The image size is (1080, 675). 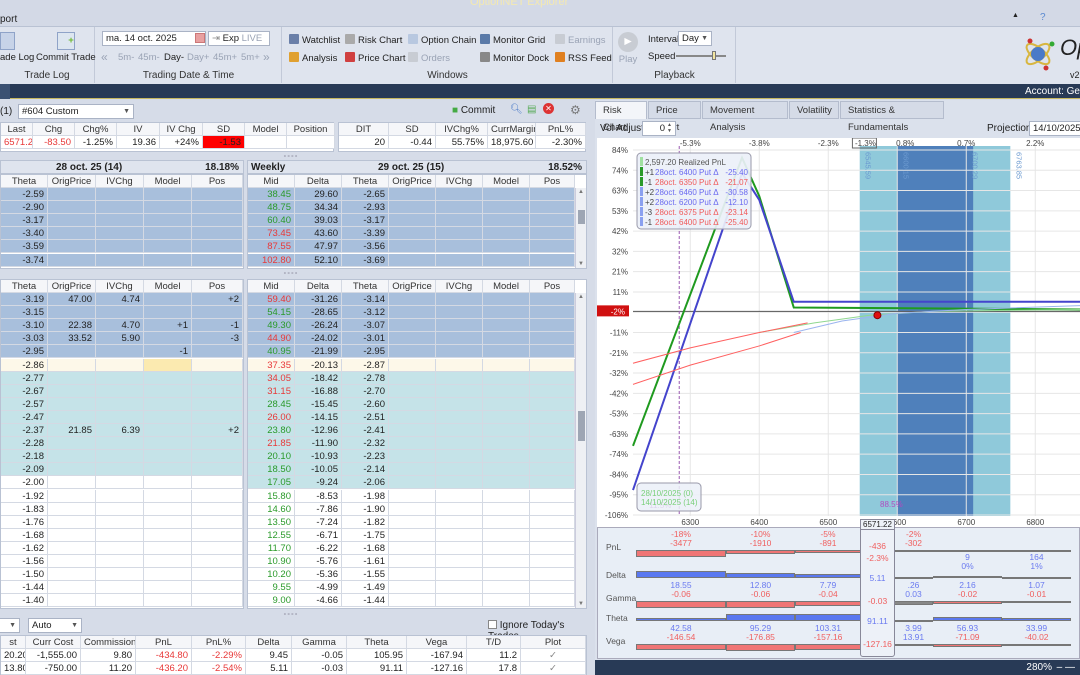 I want to click on table-row: -1.56, so click(x=122, y=561).